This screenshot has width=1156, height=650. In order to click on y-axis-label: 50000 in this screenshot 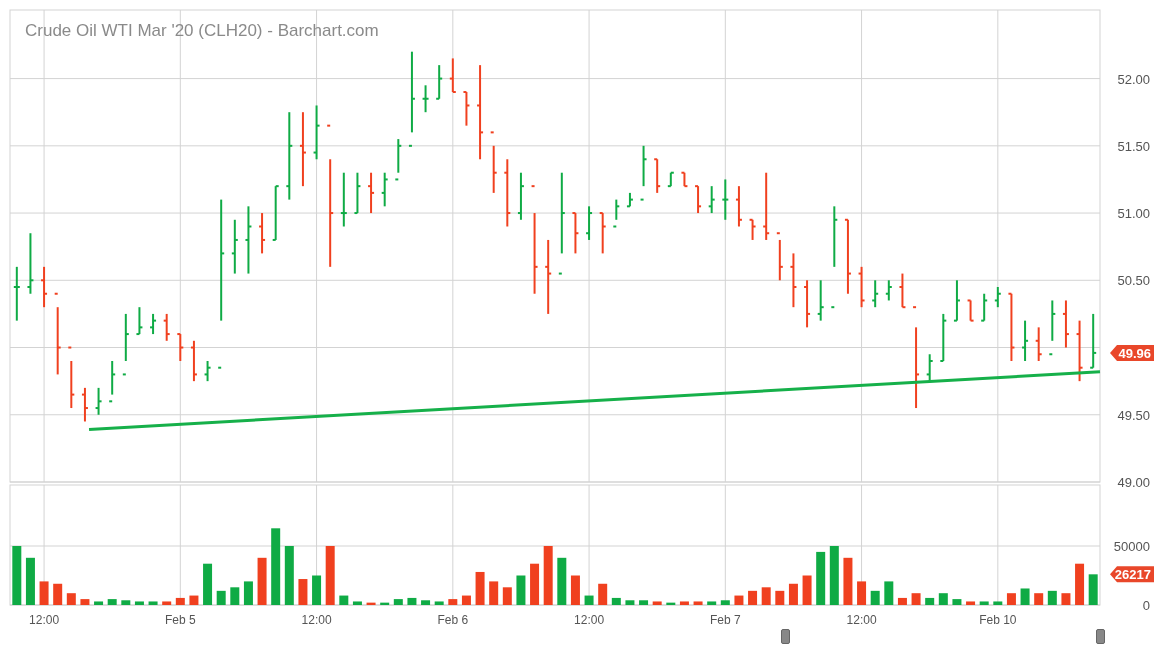, I will do `click(1131, 546)`.